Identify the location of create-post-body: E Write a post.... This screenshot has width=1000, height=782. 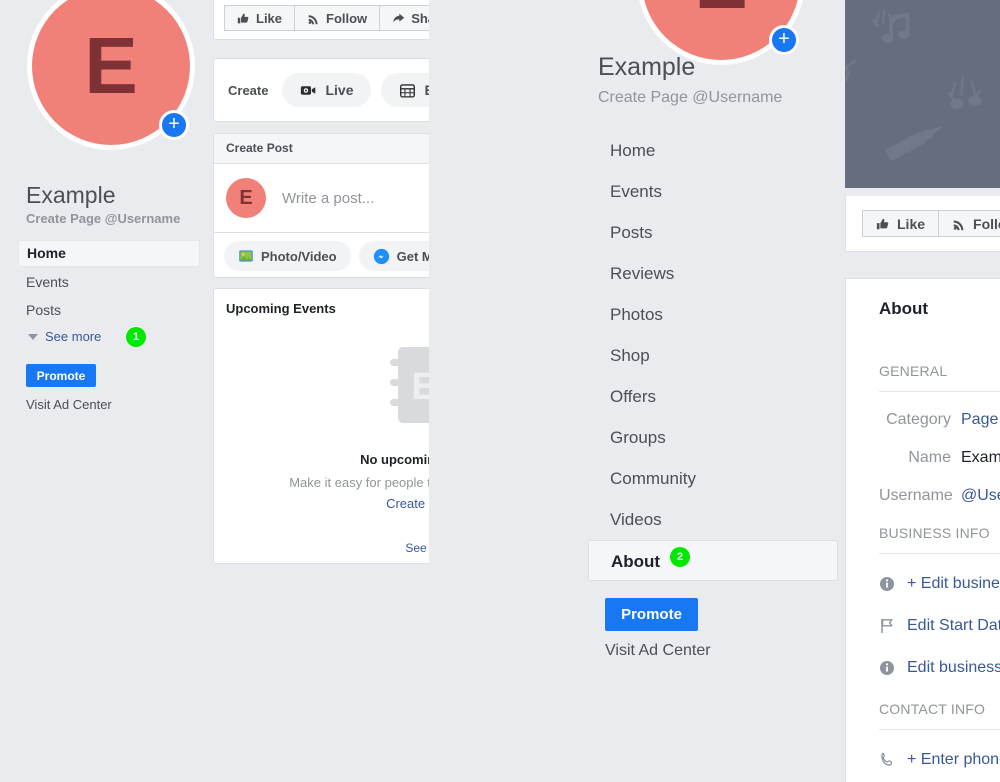
(321, 198).